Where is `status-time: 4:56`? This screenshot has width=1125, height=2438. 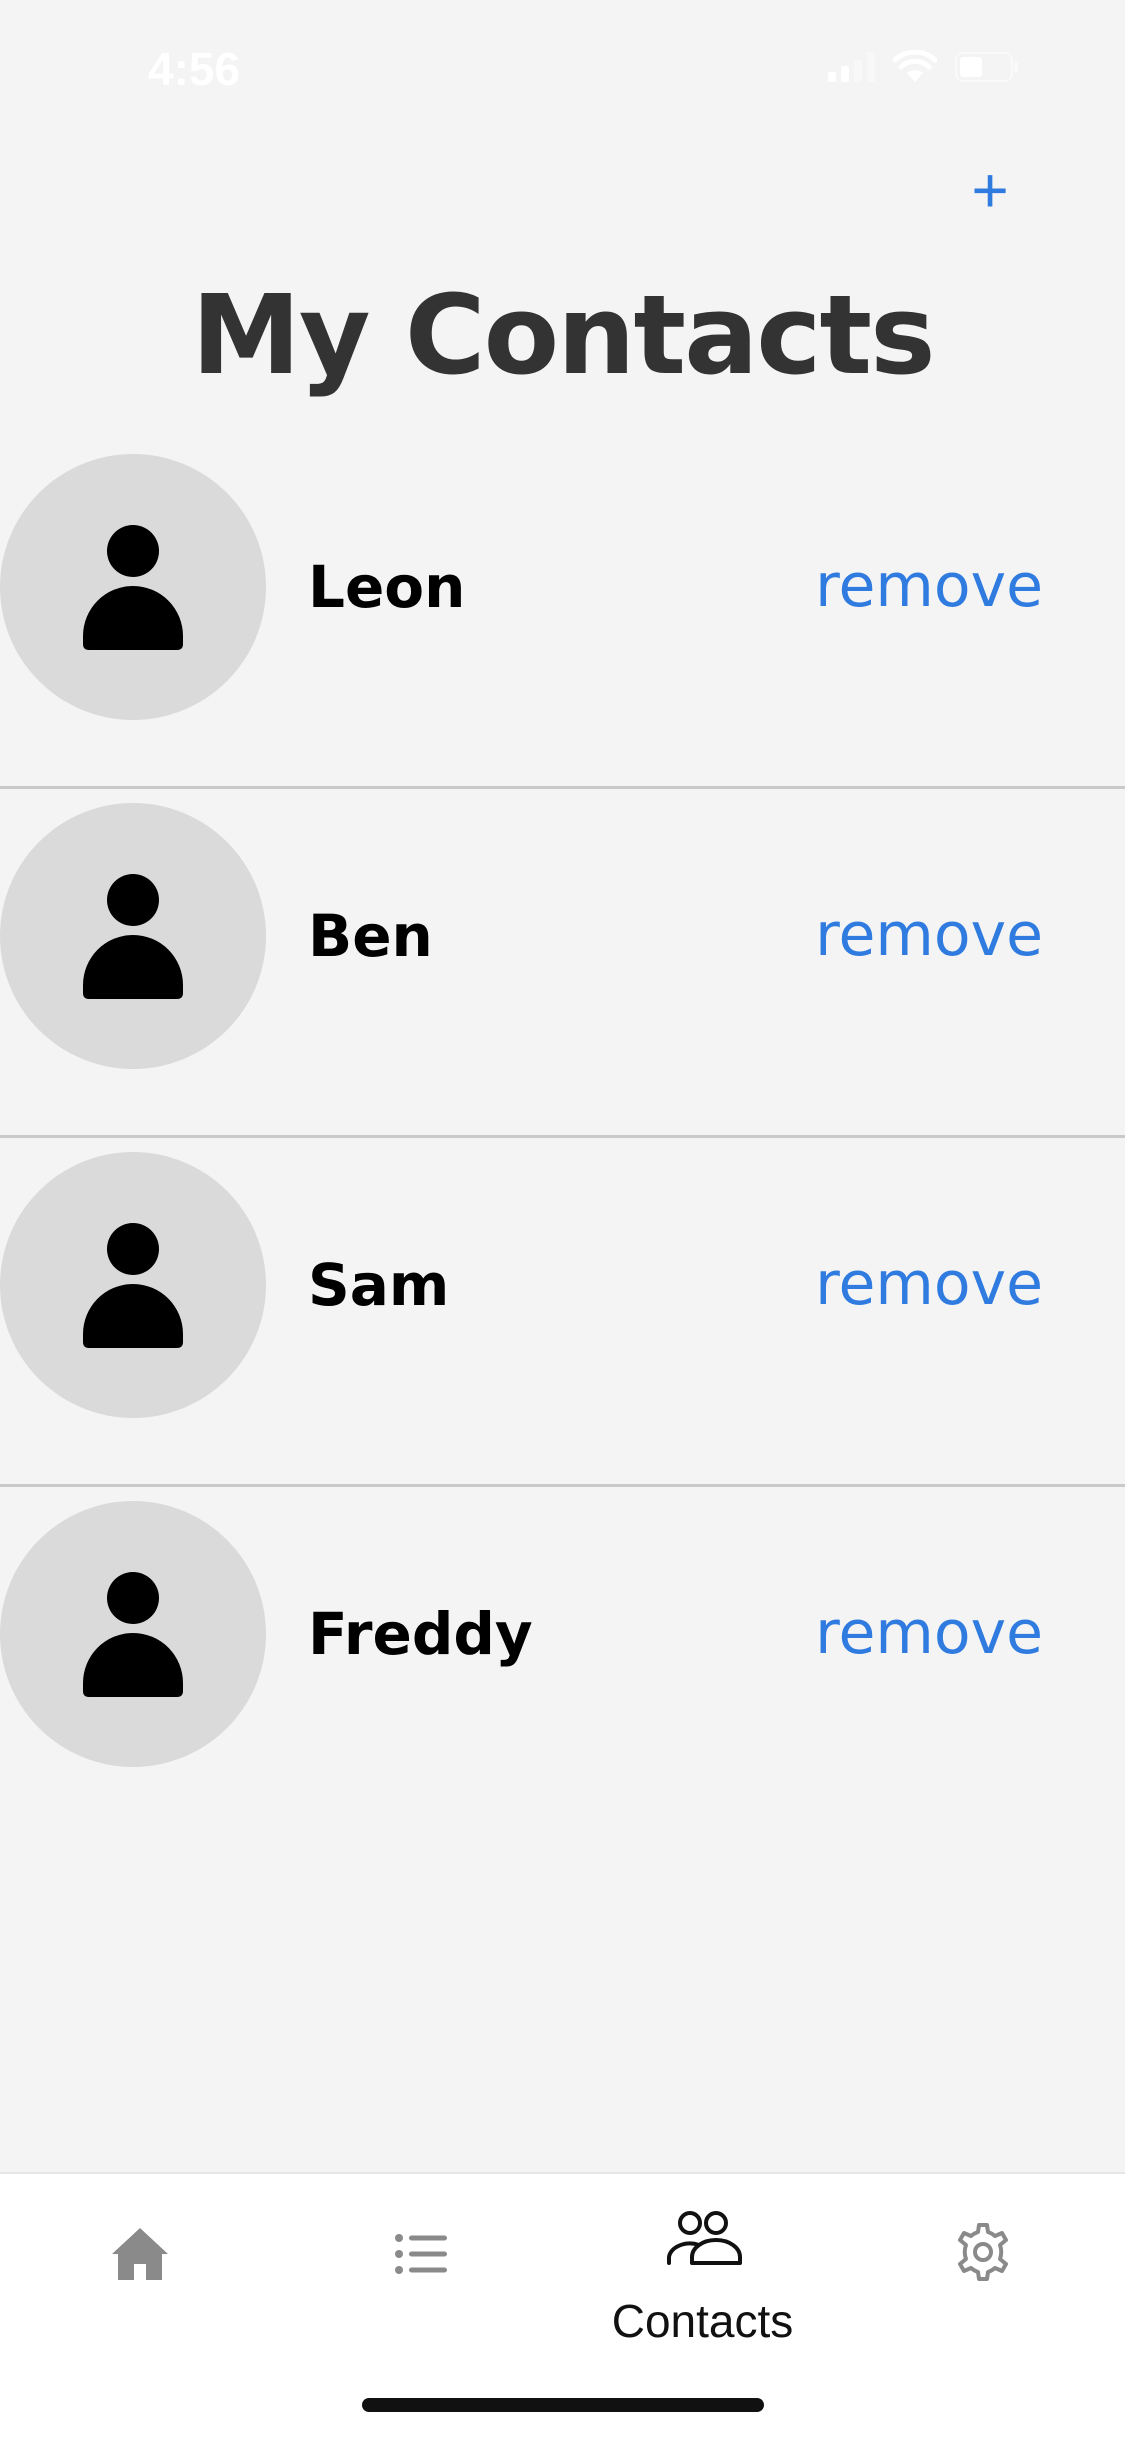
status-time: 4:56 is located at coordinates (194, 69).